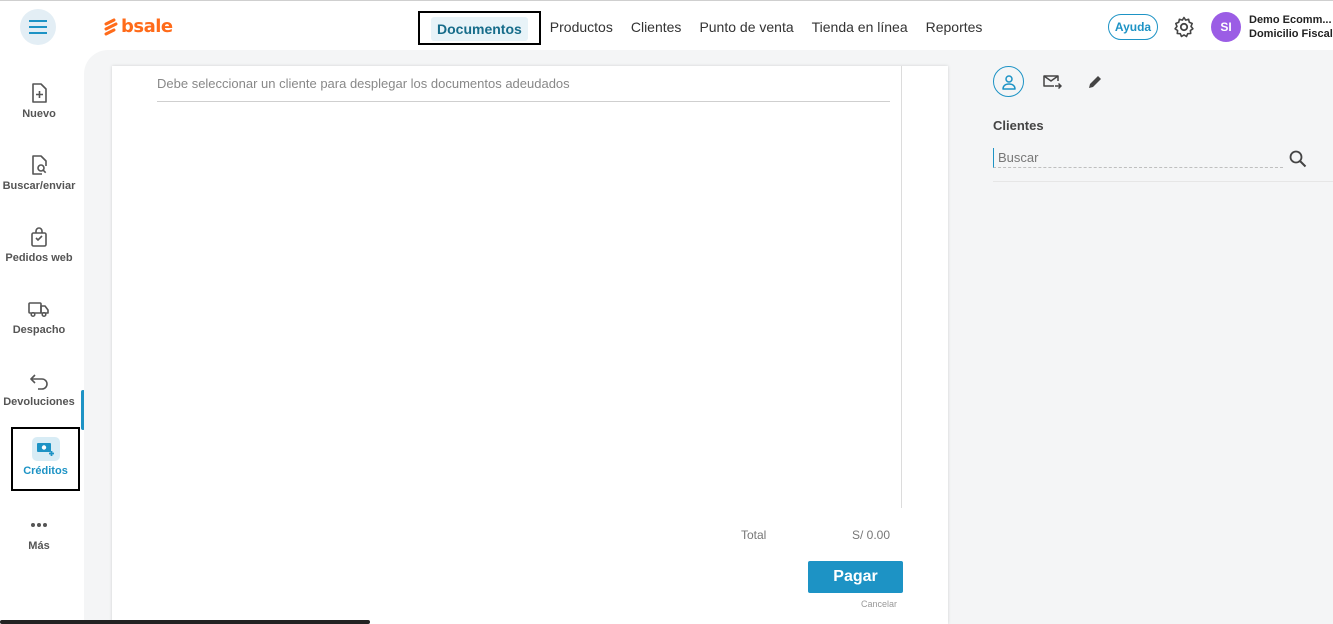 Image resolution: width=1333 pixels, height=624 pixels. I want to click on sidebar-item-buscar-enviar: Buscar/enviar, so click(39, 180).